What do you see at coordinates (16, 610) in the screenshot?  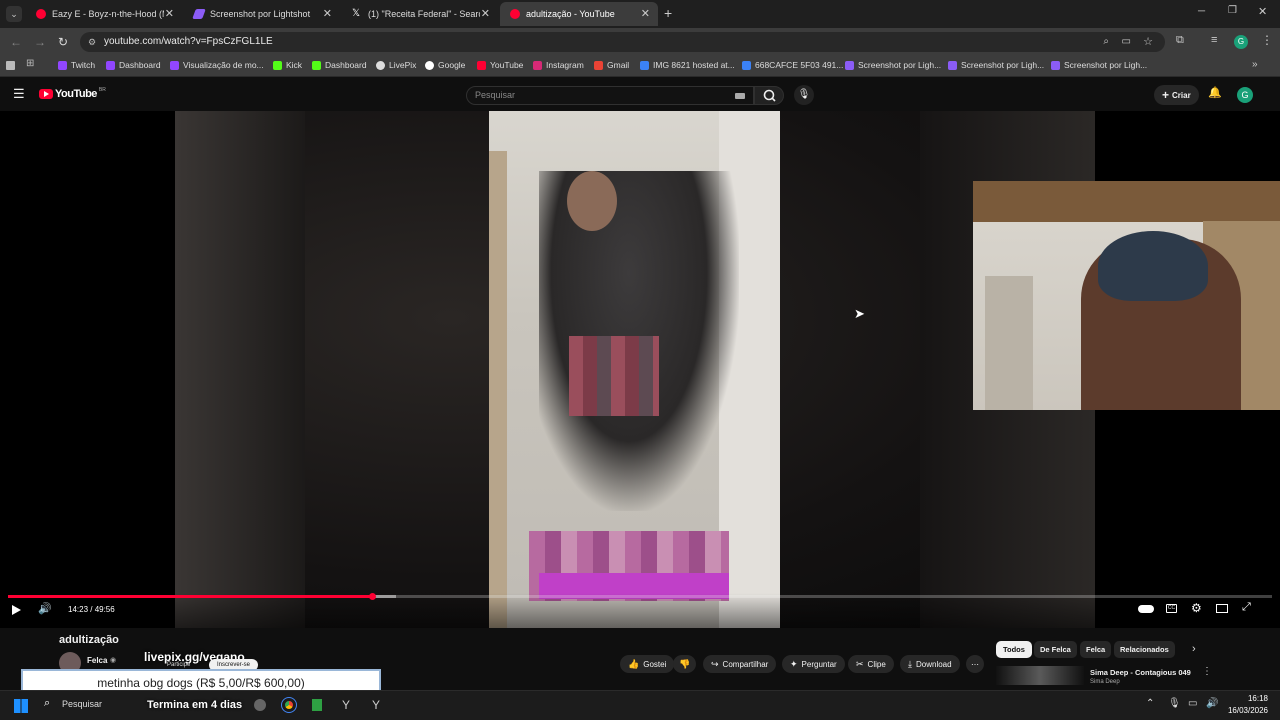 I see `play-icon` at bounding box center [16, 610].